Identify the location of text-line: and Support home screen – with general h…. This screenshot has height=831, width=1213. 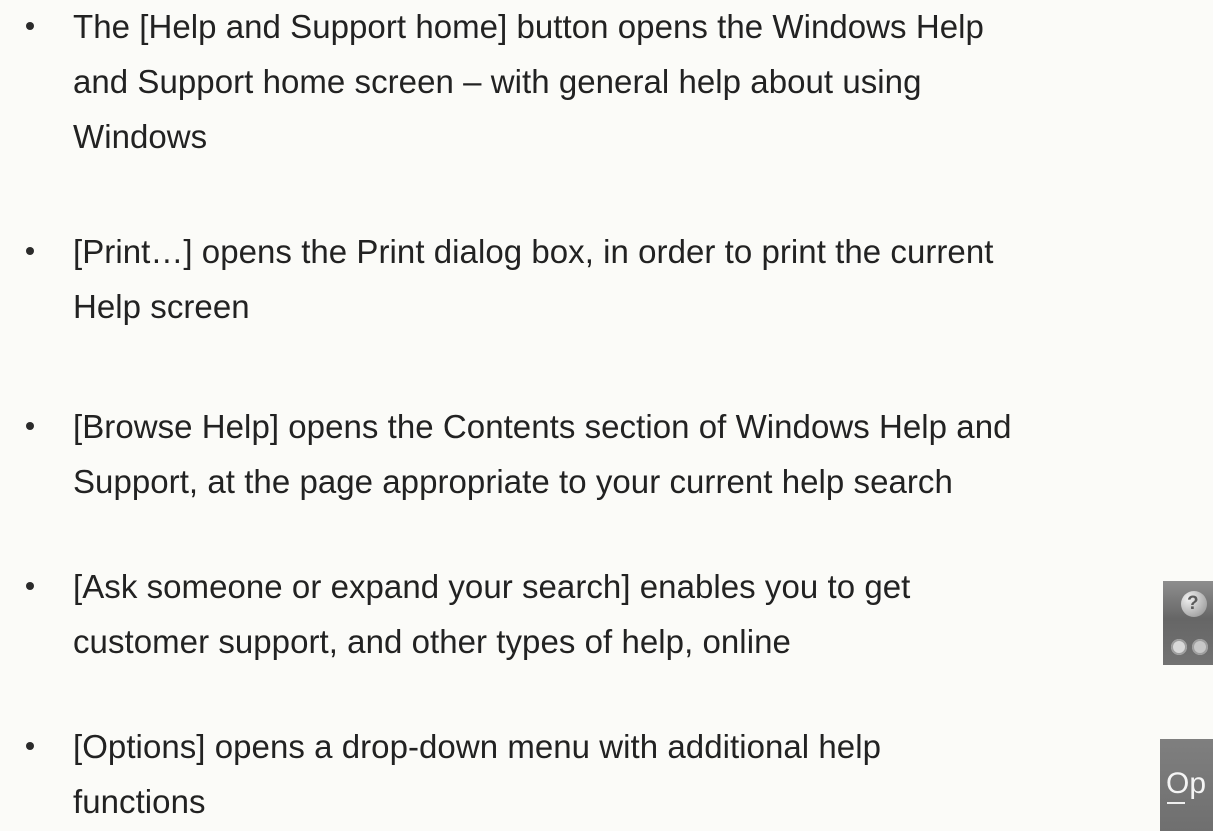
(497, 81).